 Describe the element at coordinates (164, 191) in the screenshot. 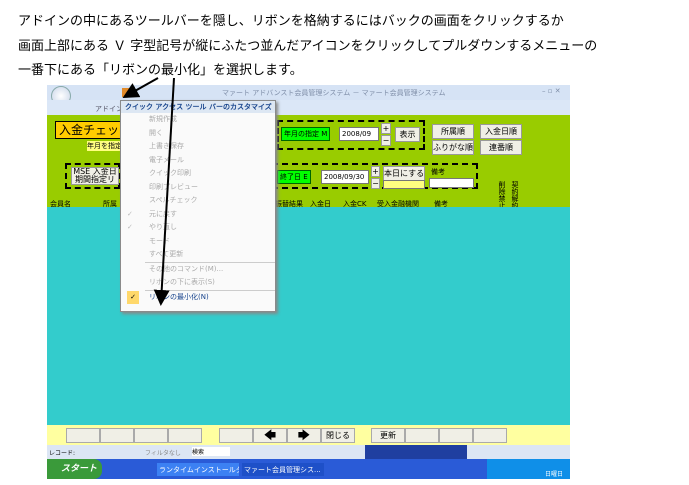

I see `arrow-to-minimize-ribbon` at that location.